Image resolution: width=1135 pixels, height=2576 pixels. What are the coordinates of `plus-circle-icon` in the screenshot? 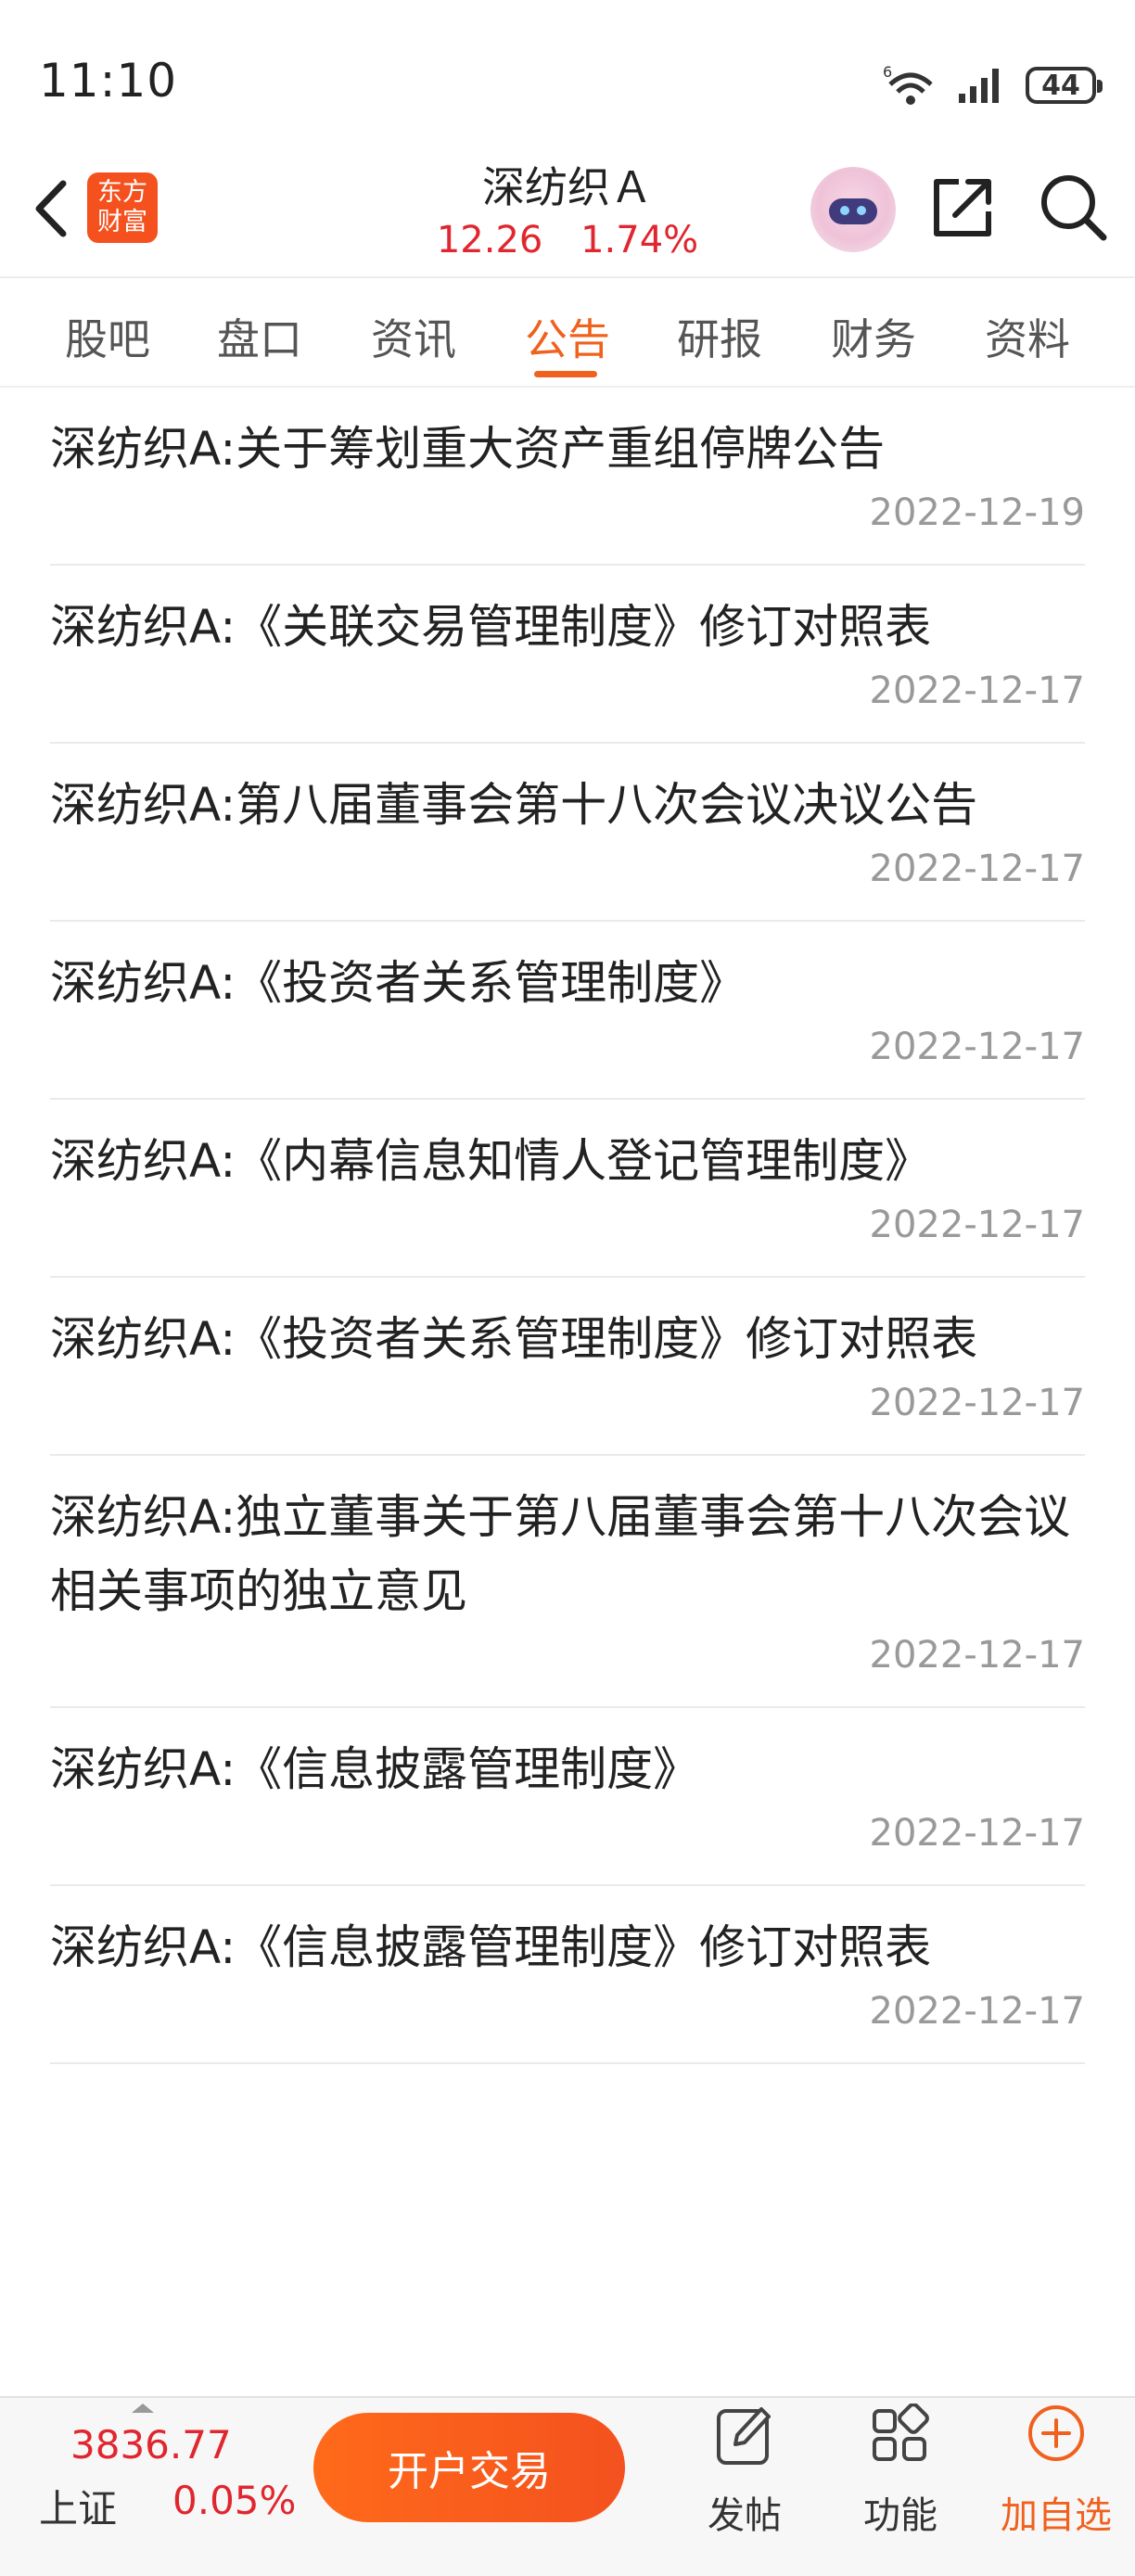 It's located at (1056, 2433).